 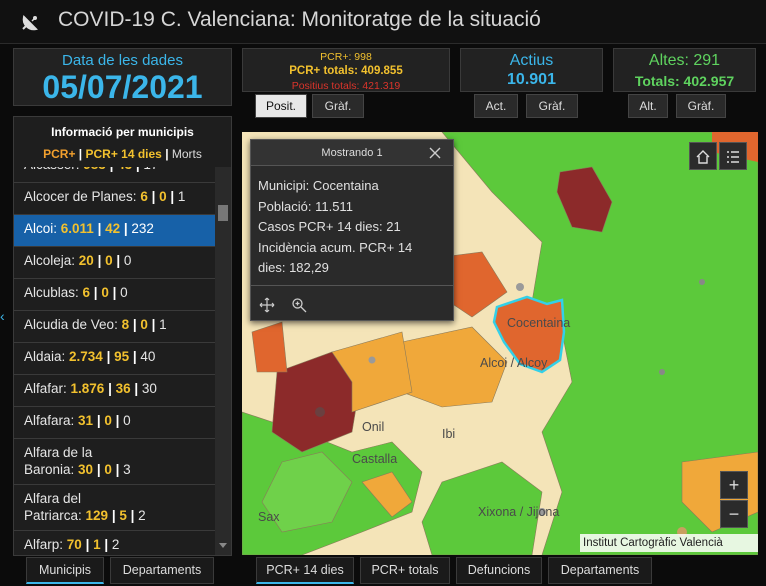 What do you see at coordinates (223, 361) in the screenshot?
I see `list-scrollbar` at bounding box center [223, 361].